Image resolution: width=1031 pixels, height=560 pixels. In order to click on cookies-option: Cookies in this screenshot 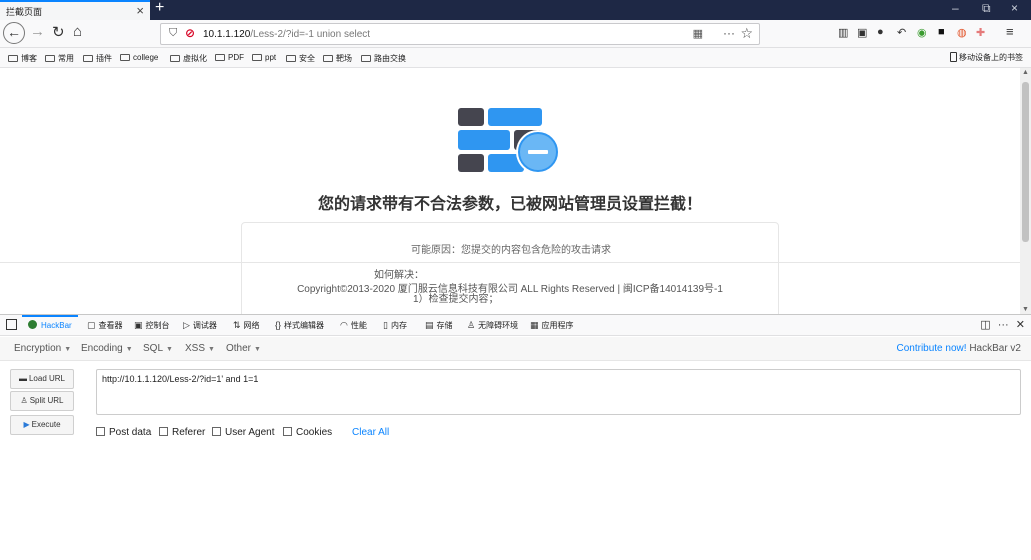, I will do `click(307, 432)`.